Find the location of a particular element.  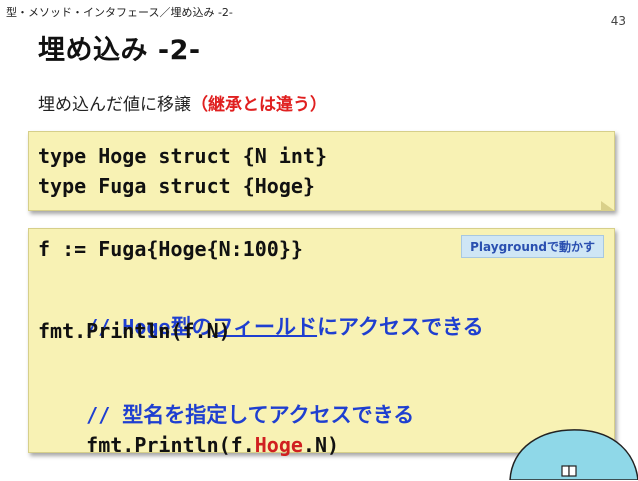

code-line-println-hoge: fmt.Println(f.Hoge.N) is located at coordinates (188, 445).